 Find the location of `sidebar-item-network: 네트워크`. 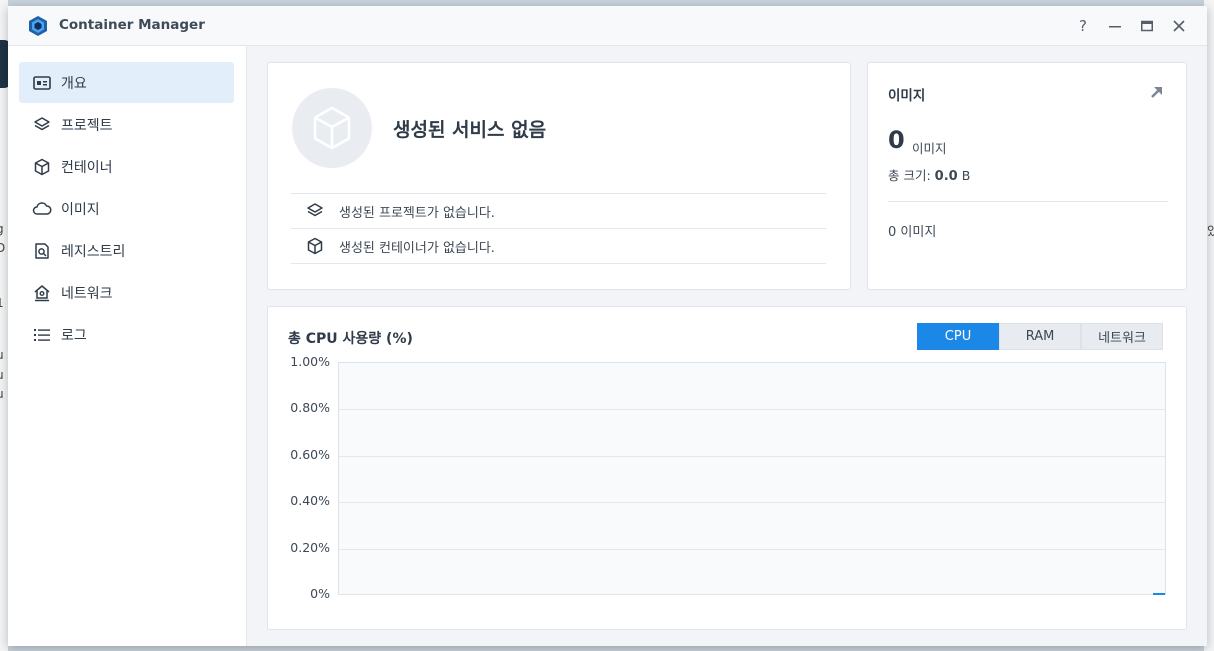

sidebar-item-network: 네트워크 is located at coordinates (126, 292).